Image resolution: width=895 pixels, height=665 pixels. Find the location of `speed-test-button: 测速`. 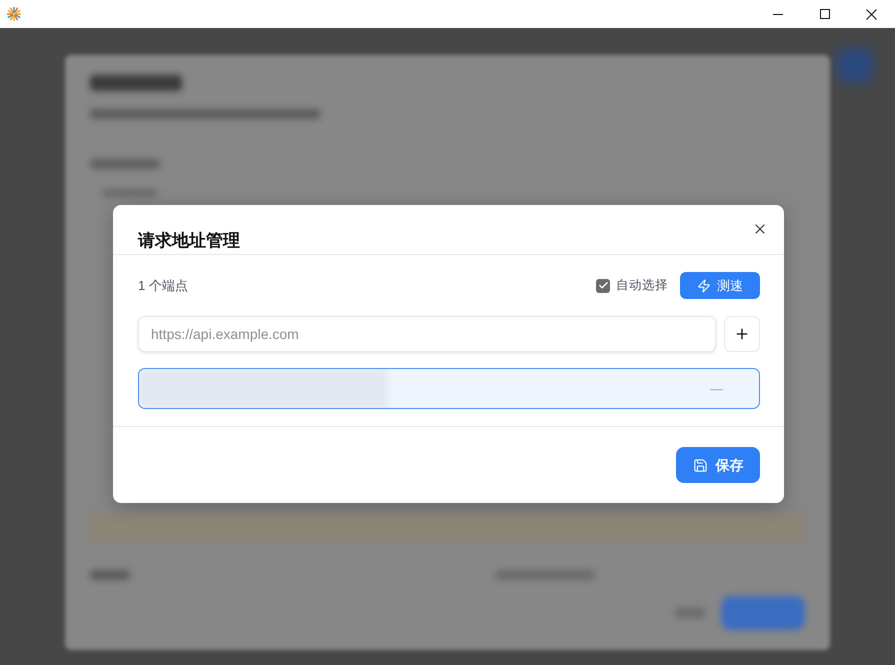

speed-test-button: 测速 is located at coordinates (720, 285).